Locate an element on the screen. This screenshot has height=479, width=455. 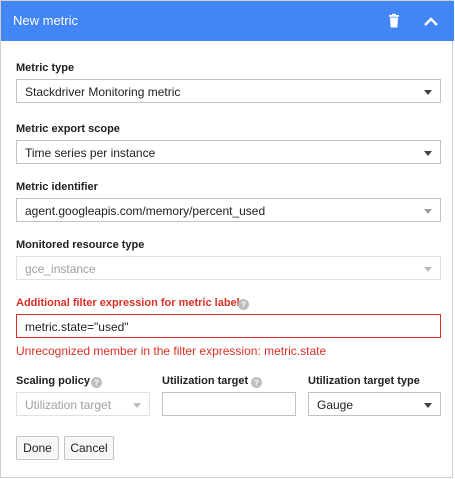
export-scope-select: Time series per instance is located at coordinates (228, 152).